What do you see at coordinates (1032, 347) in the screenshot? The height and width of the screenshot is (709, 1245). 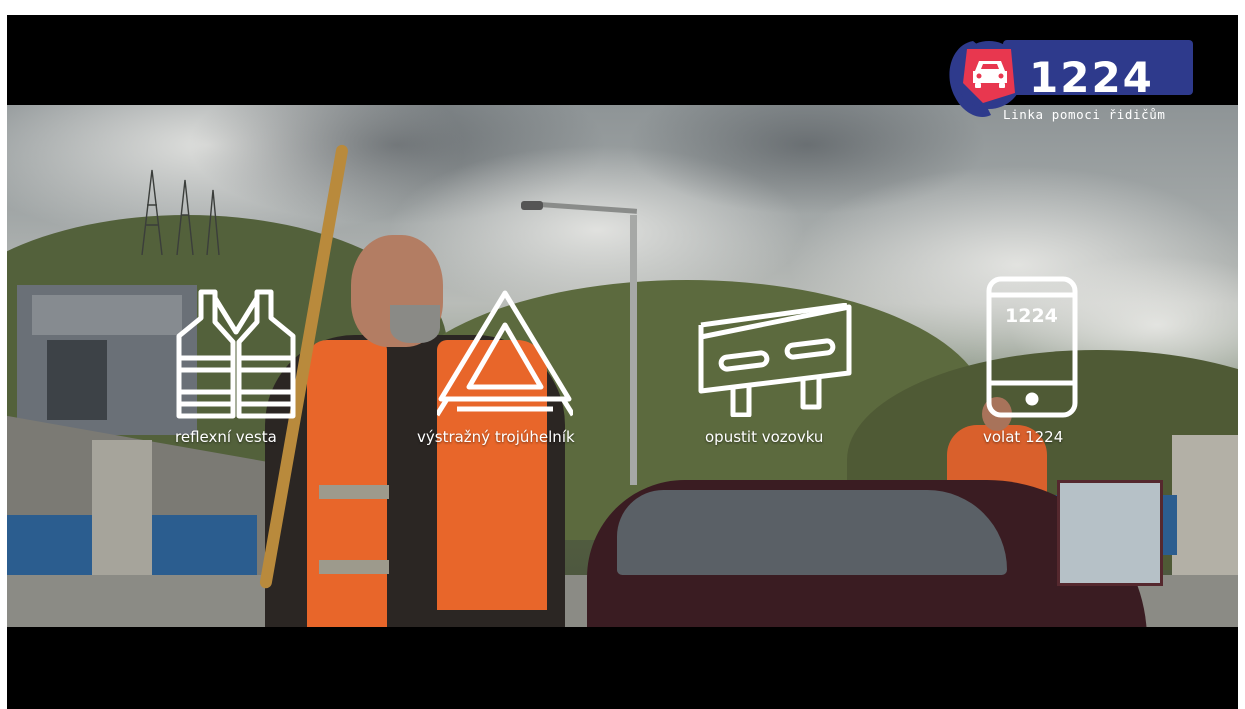 I see `phone-icon` at bounding box center [1032, 347].